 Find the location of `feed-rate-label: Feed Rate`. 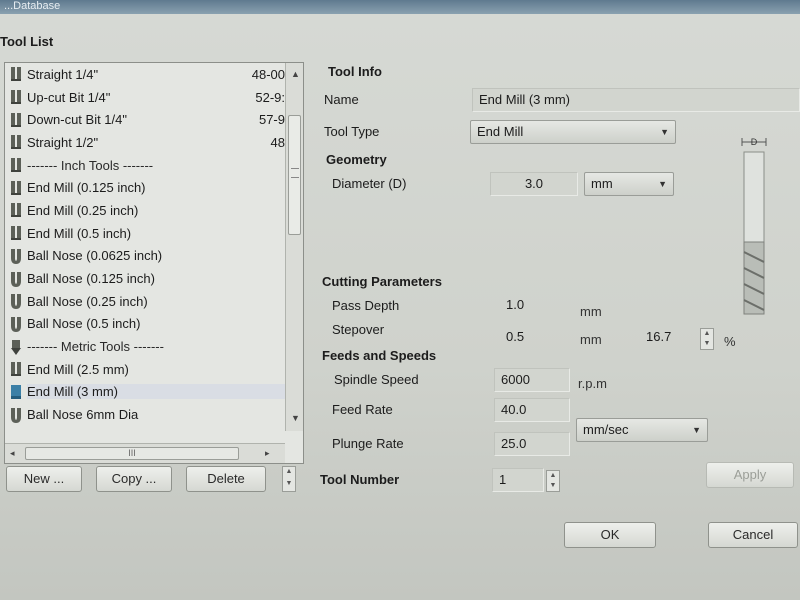

feed-rate-label: Feed Rate is located at coordinates (362, 409).